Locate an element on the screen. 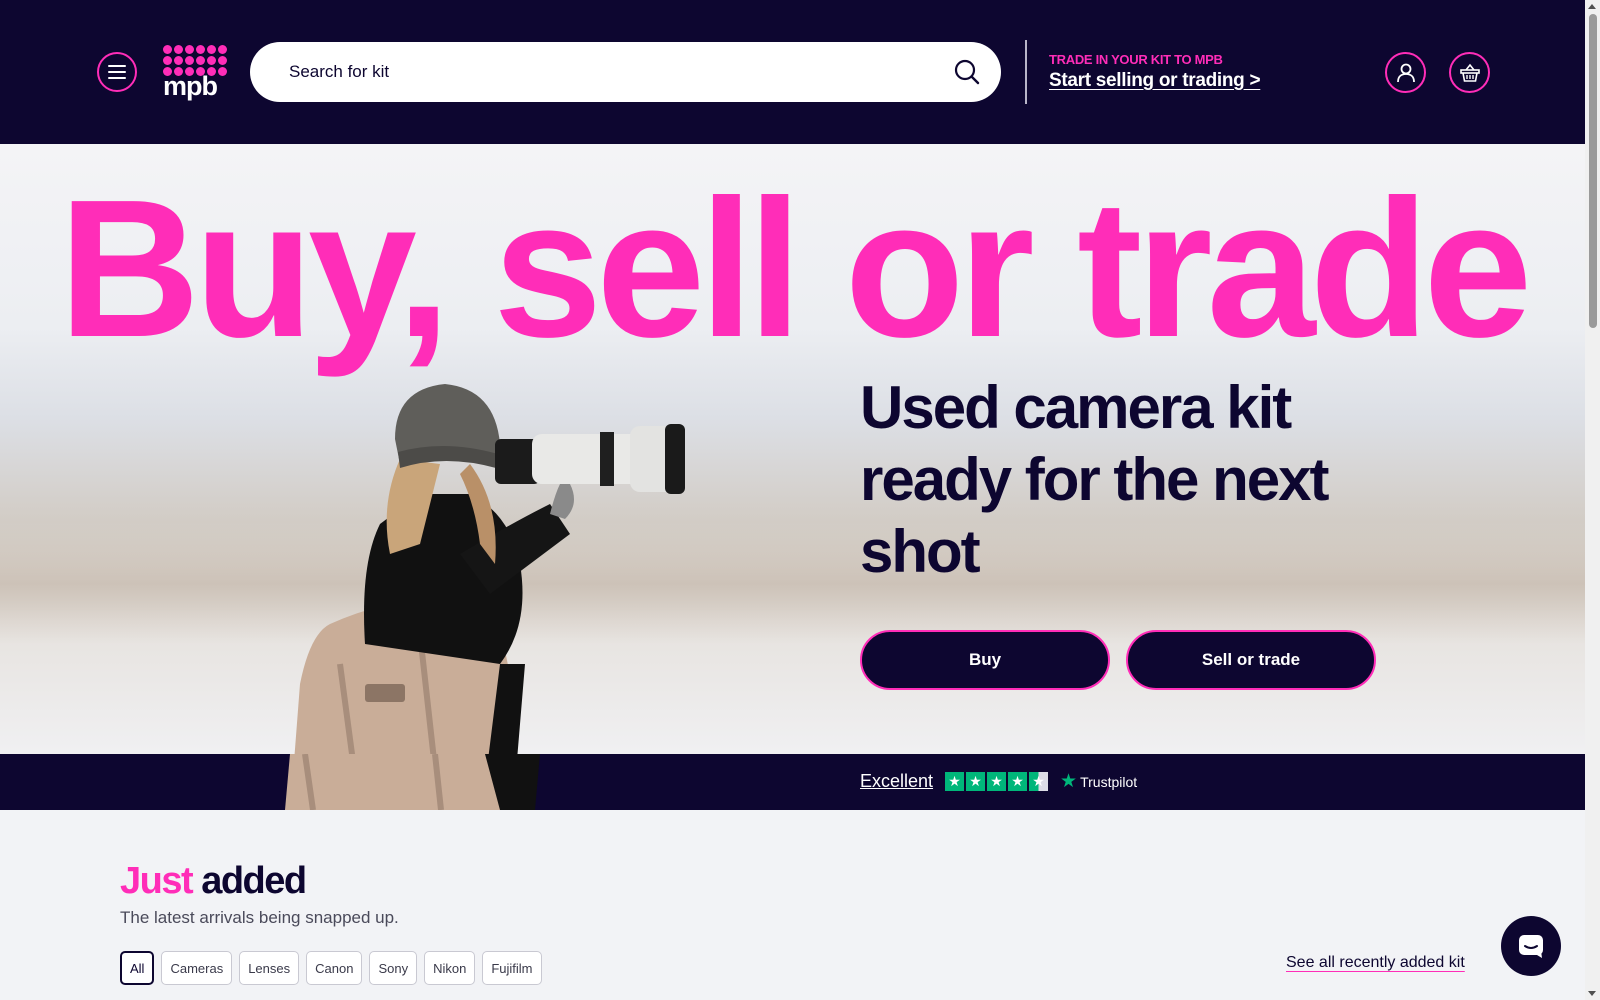 The image size is (1600, 1000). logo-text: mpb is located at coordinates (190, 86).